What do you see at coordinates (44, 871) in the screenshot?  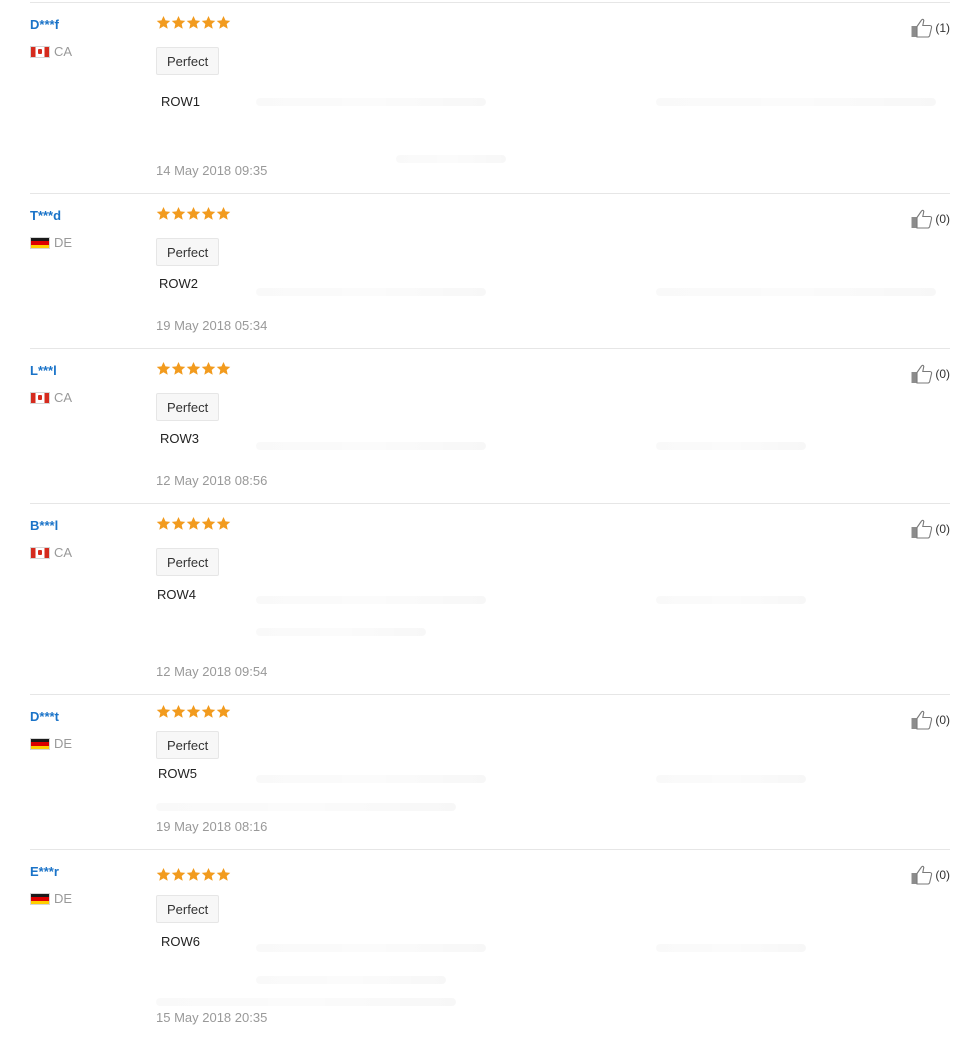 I see `reviewer-name: E***r` at bounding box center [44, 871].